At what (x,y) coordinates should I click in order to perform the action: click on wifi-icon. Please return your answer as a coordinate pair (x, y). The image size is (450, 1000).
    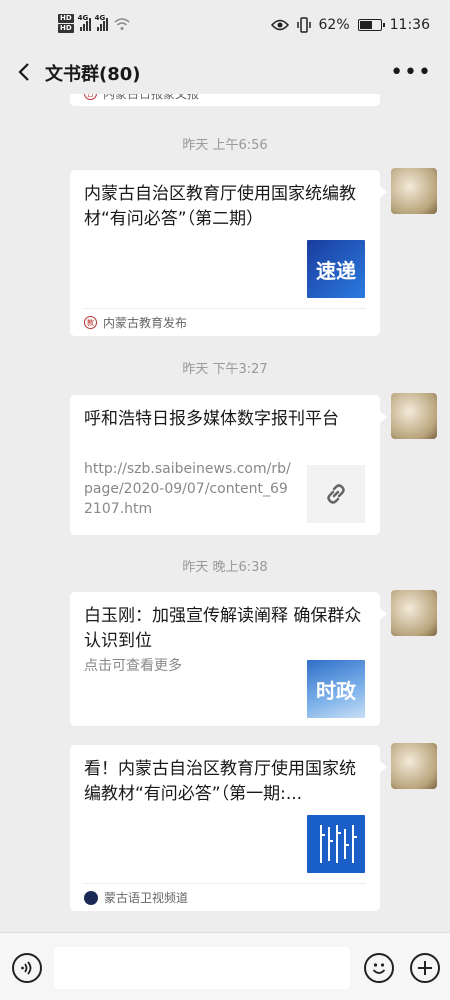
    Looking at the image, I should click on (122, 23).